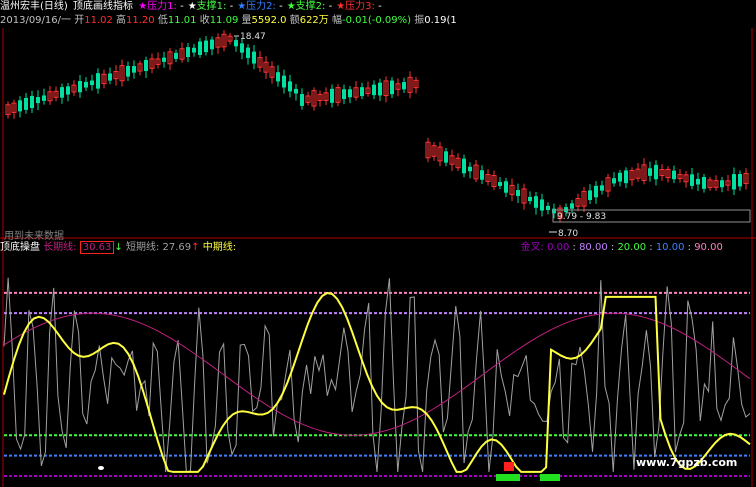 The height and width of the screenshot is (487, 756). Describe the element at coordinates (509, 466) in the screenshot. I see `bottom-signal-red` at that location.